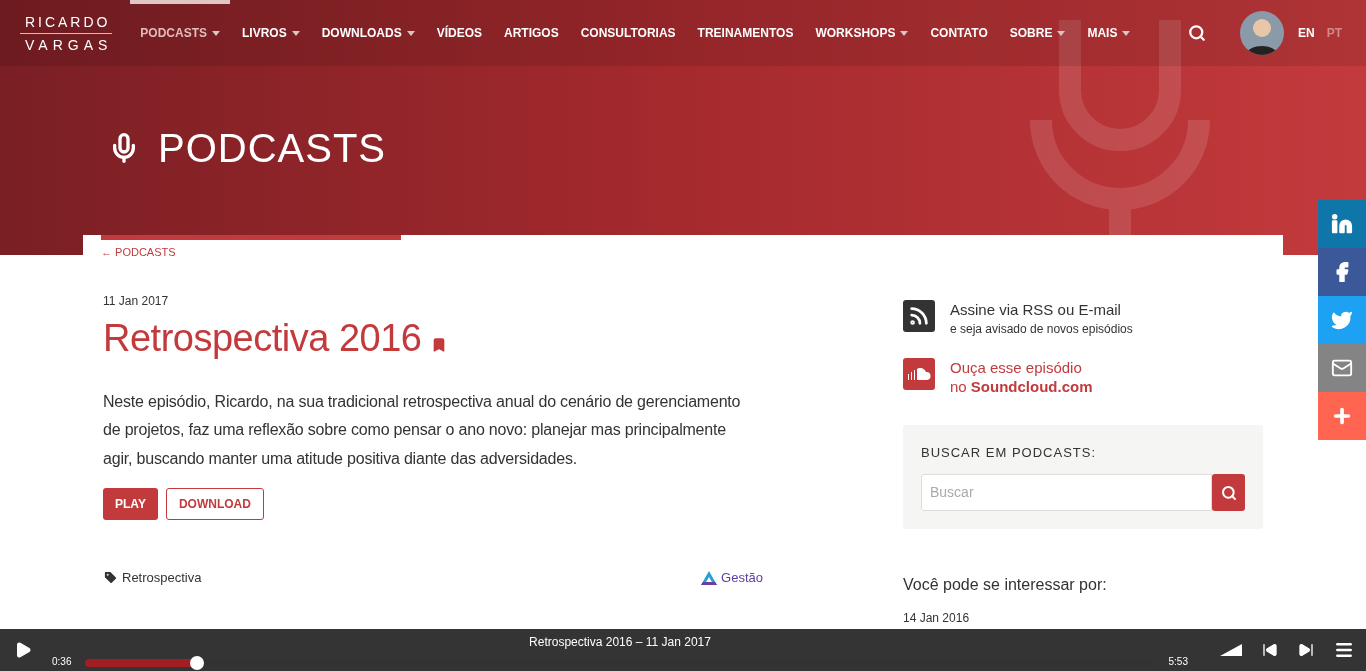  Describe the element at coordinates (709, 577) in the screenshot. I see `triangle-icon` at that location.